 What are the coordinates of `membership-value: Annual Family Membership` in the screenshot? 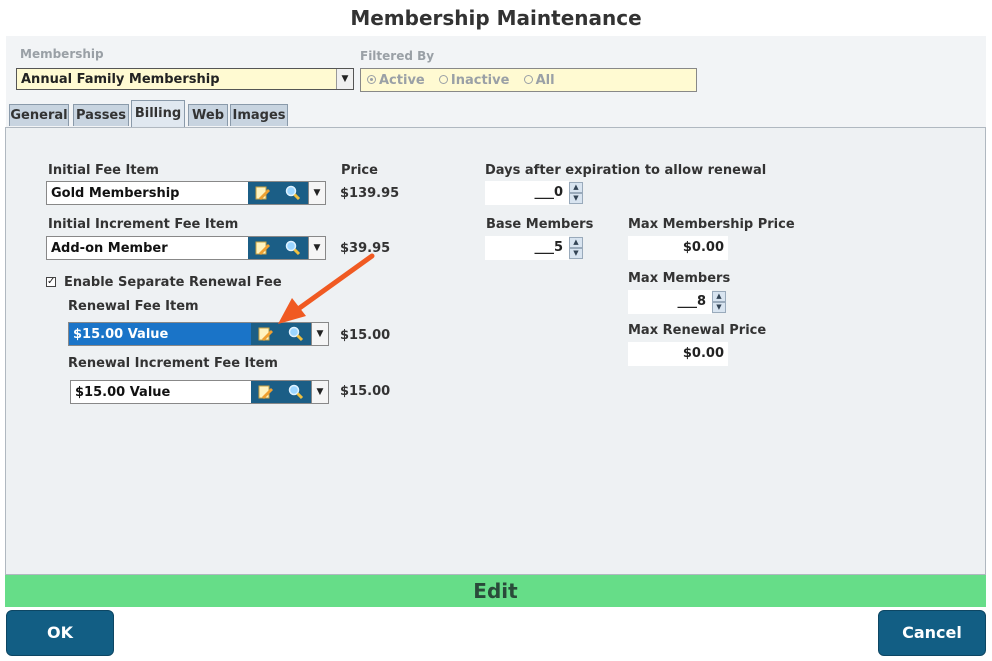 It's located at (120, 79).